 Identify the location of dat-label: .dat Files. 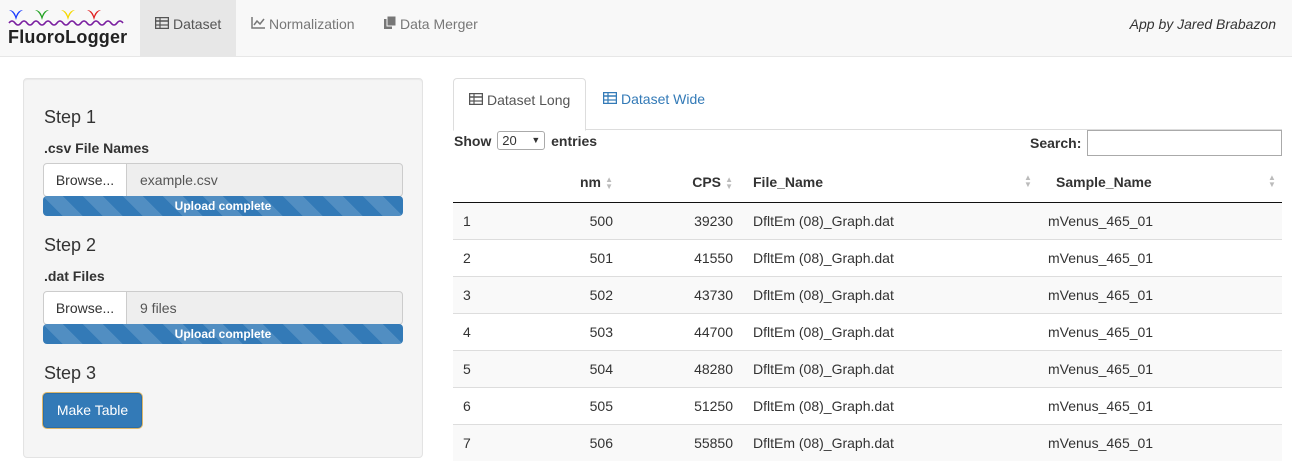
(74, 276).